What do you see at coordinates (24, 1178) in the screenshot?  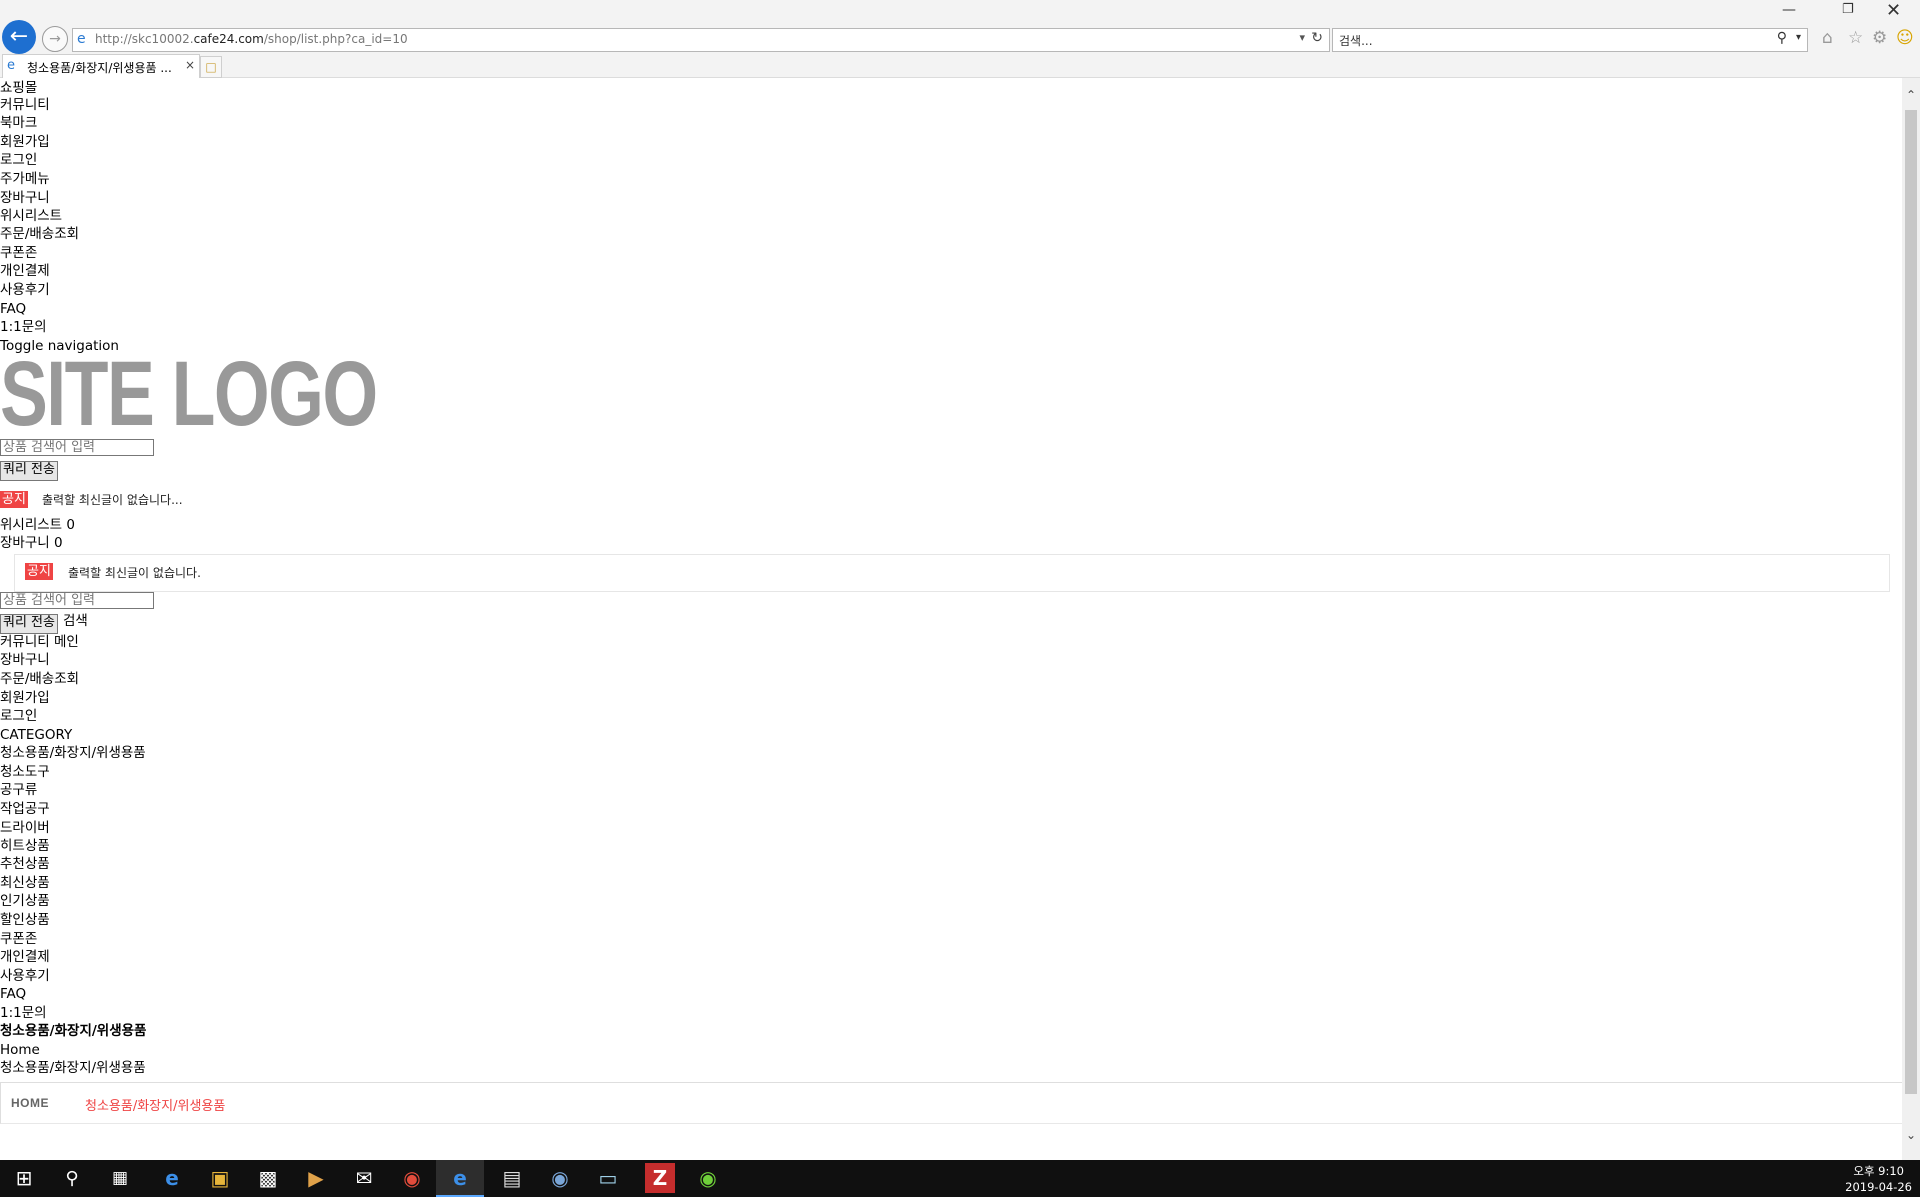 I see `windows-start-icon: ⊞` at bounding box center [24, 1178].